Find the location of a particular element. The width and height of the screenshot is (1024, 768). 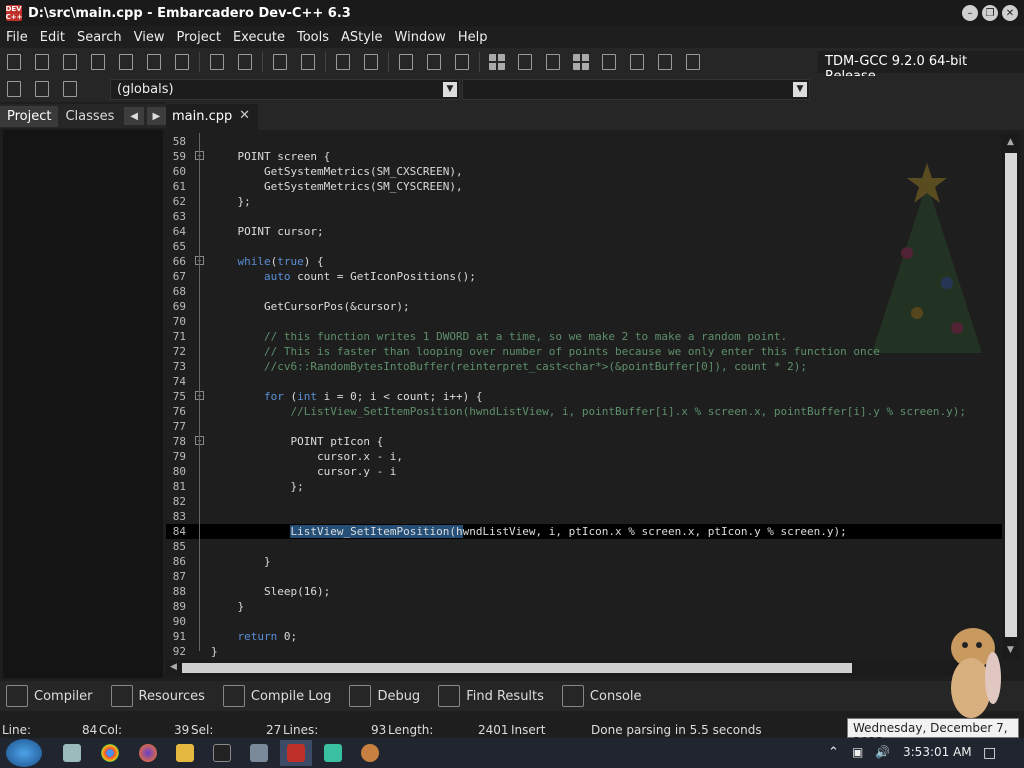

horizontal-scrollbar: ◀ ▶ is located at coordinates (584, 668).